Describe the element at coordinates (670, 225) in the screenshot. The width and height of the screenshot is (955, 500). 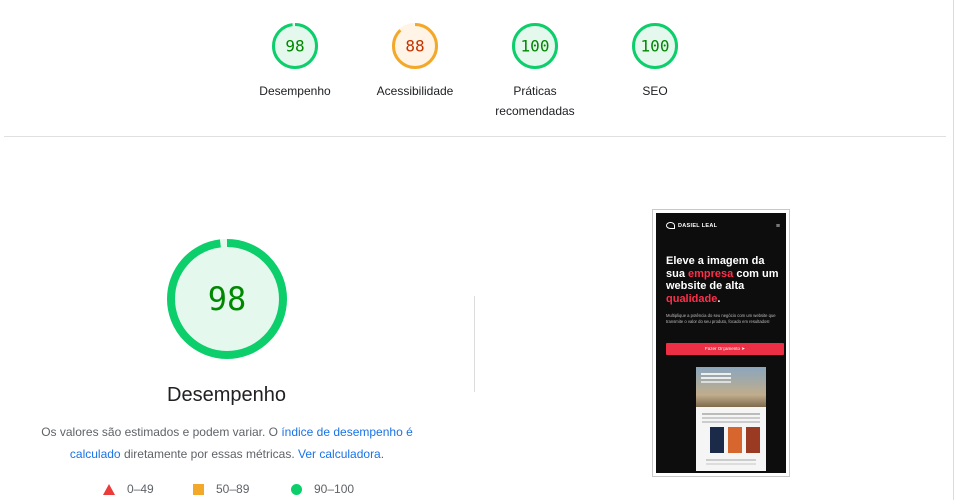
I see `logo-icon` at that location.